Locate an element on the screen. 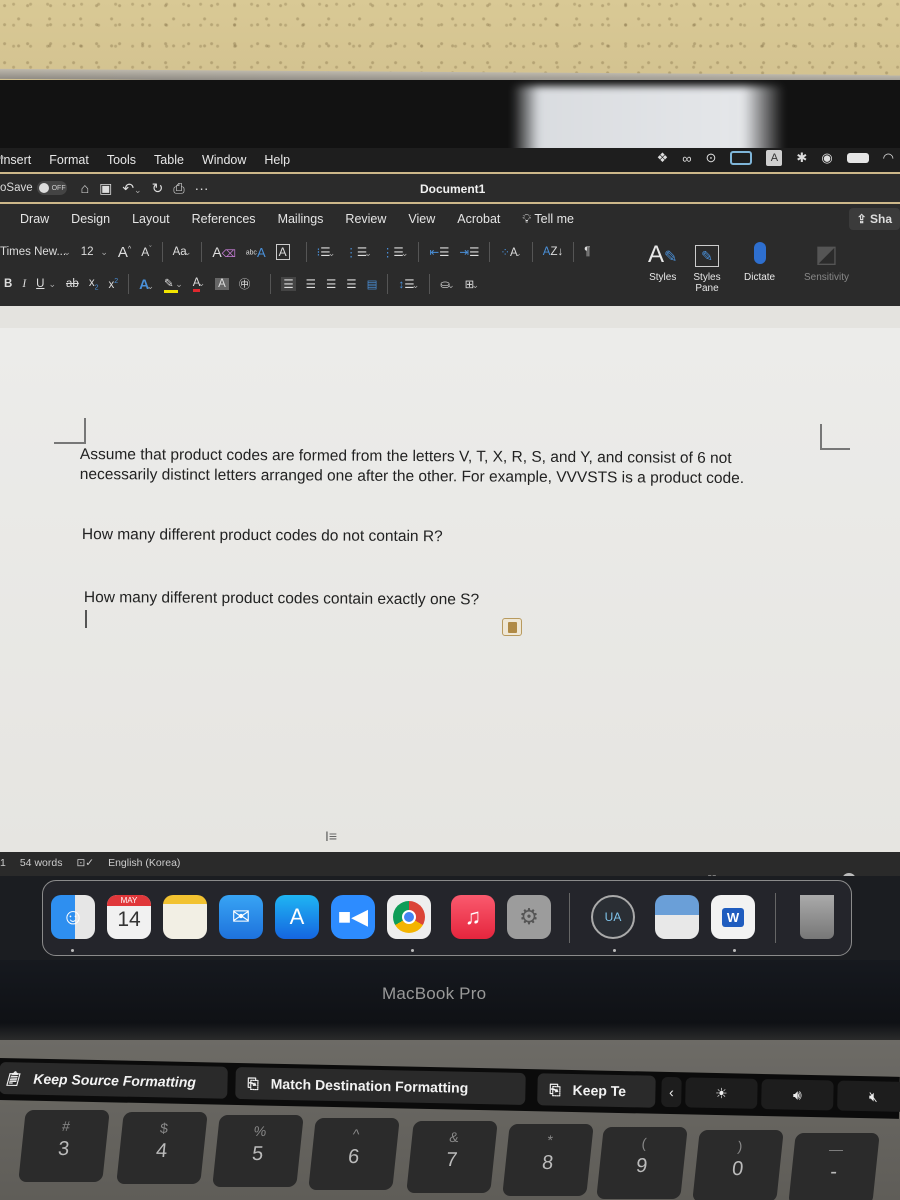 The width and height of the screenshot is (900, 1200). match-destination-formatting-button: ⎘ Match Destination Formatting is located at coordinates (380, 1086).